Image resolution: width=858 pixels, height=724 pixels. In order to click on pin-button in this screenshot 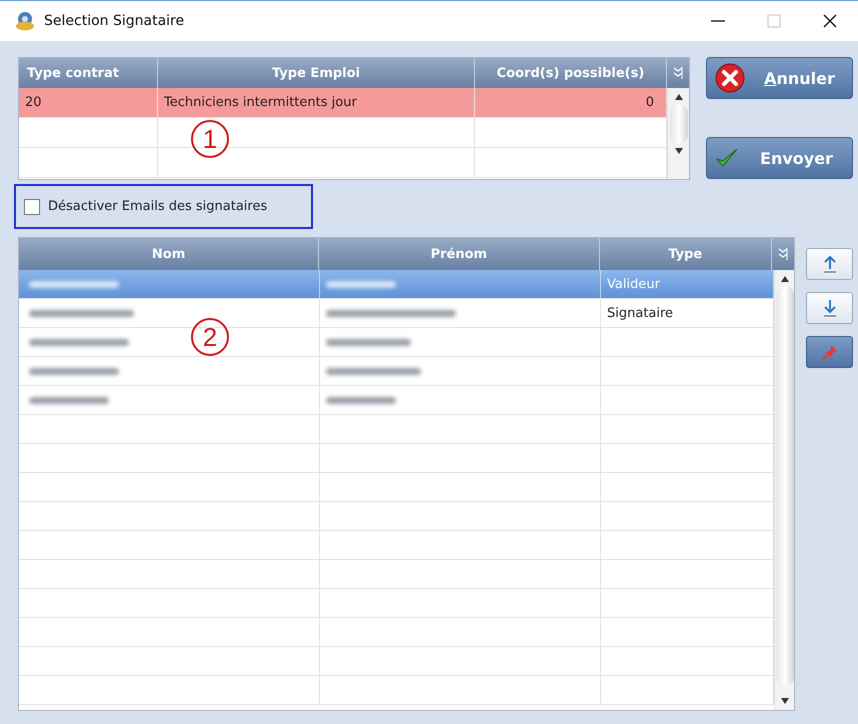, I will do `click(829, 352)`.